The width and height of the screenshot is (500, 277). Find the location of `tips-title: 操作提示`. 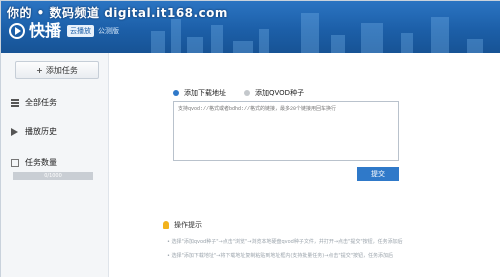

tips-title: 操作提示 is located at coordinates (182, 225).